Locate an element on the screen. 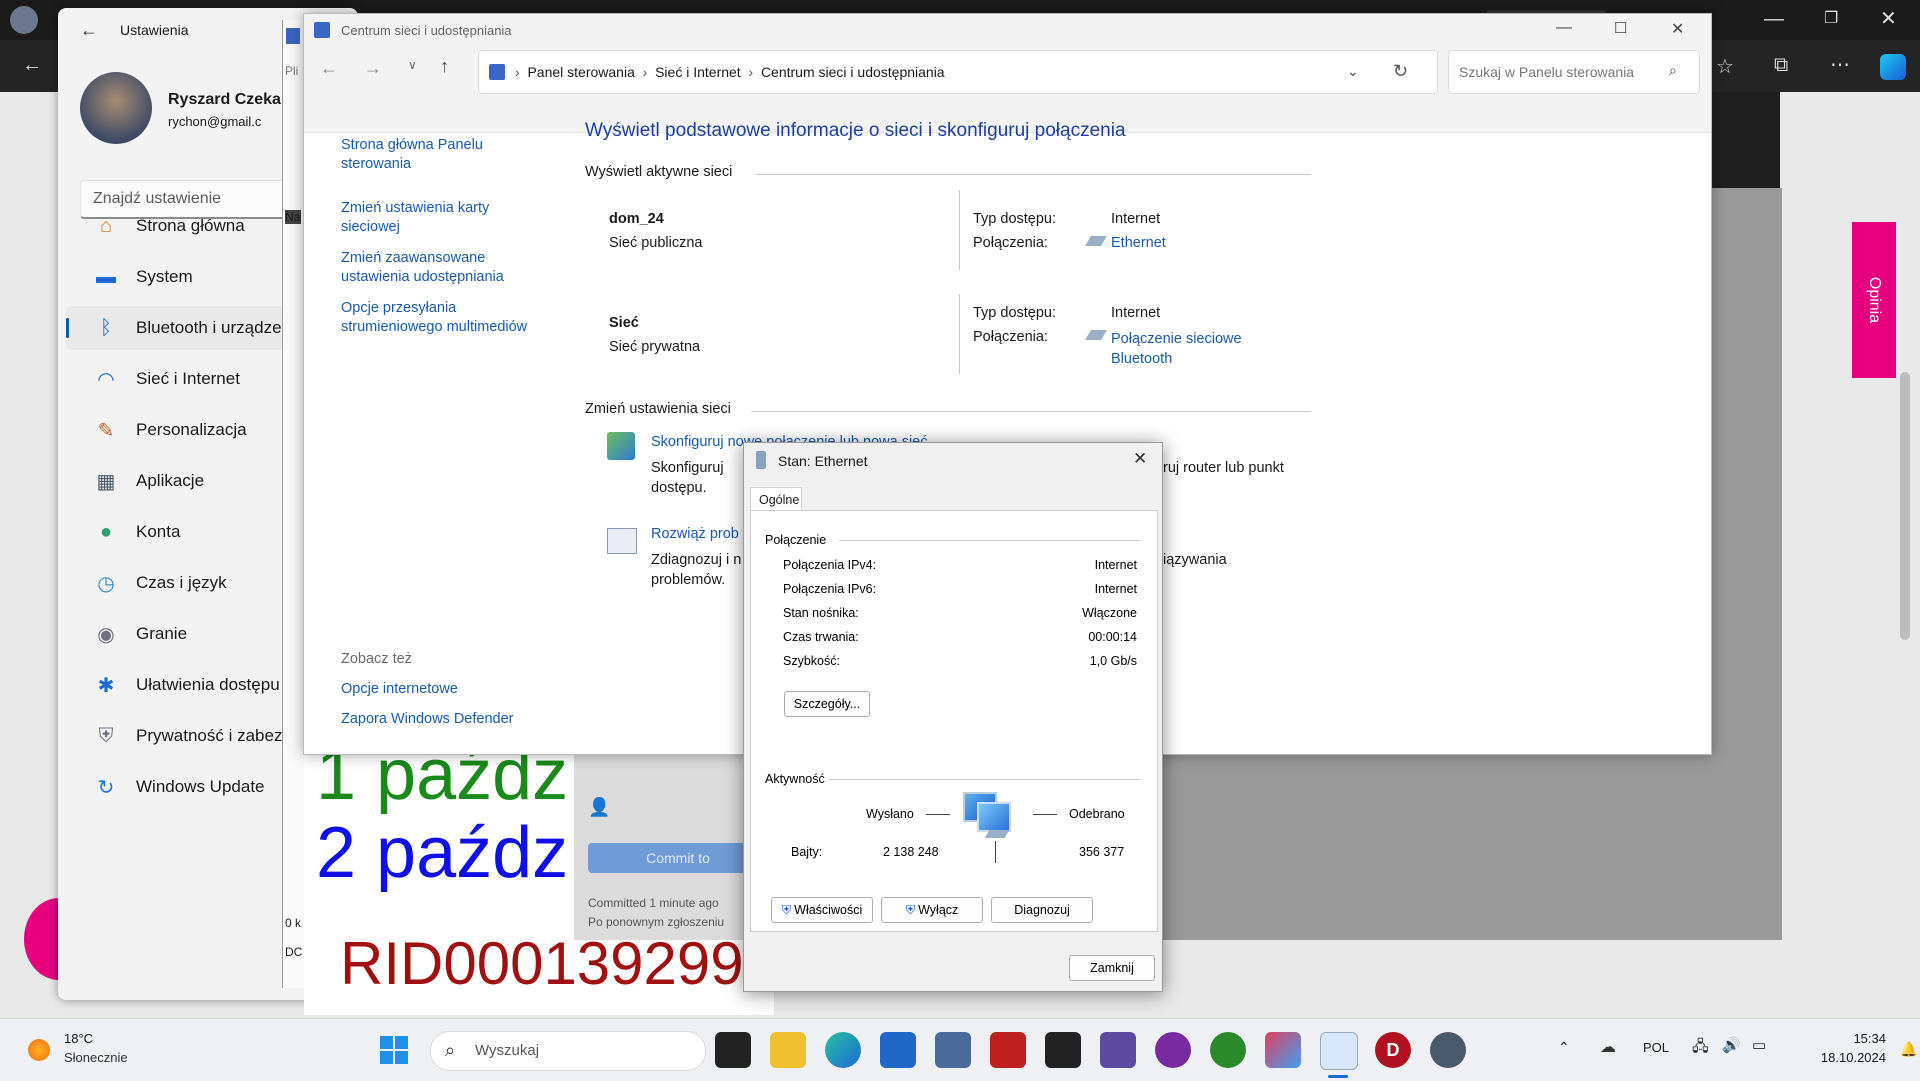 The height and width of the screenshot is (1081, 1920). breadcrumb-item: Panel sterowania is located at coordinates (580, 72).